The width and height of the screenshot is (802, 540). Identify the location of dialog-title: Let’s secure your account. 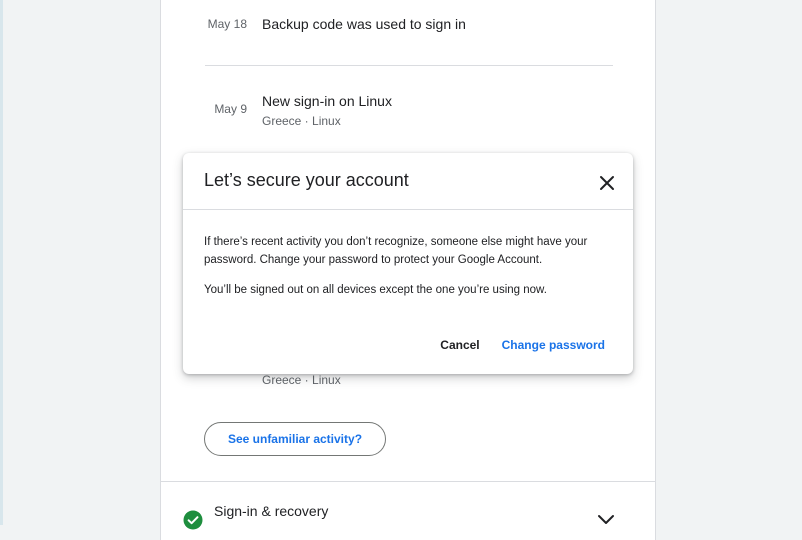
(306, 180).